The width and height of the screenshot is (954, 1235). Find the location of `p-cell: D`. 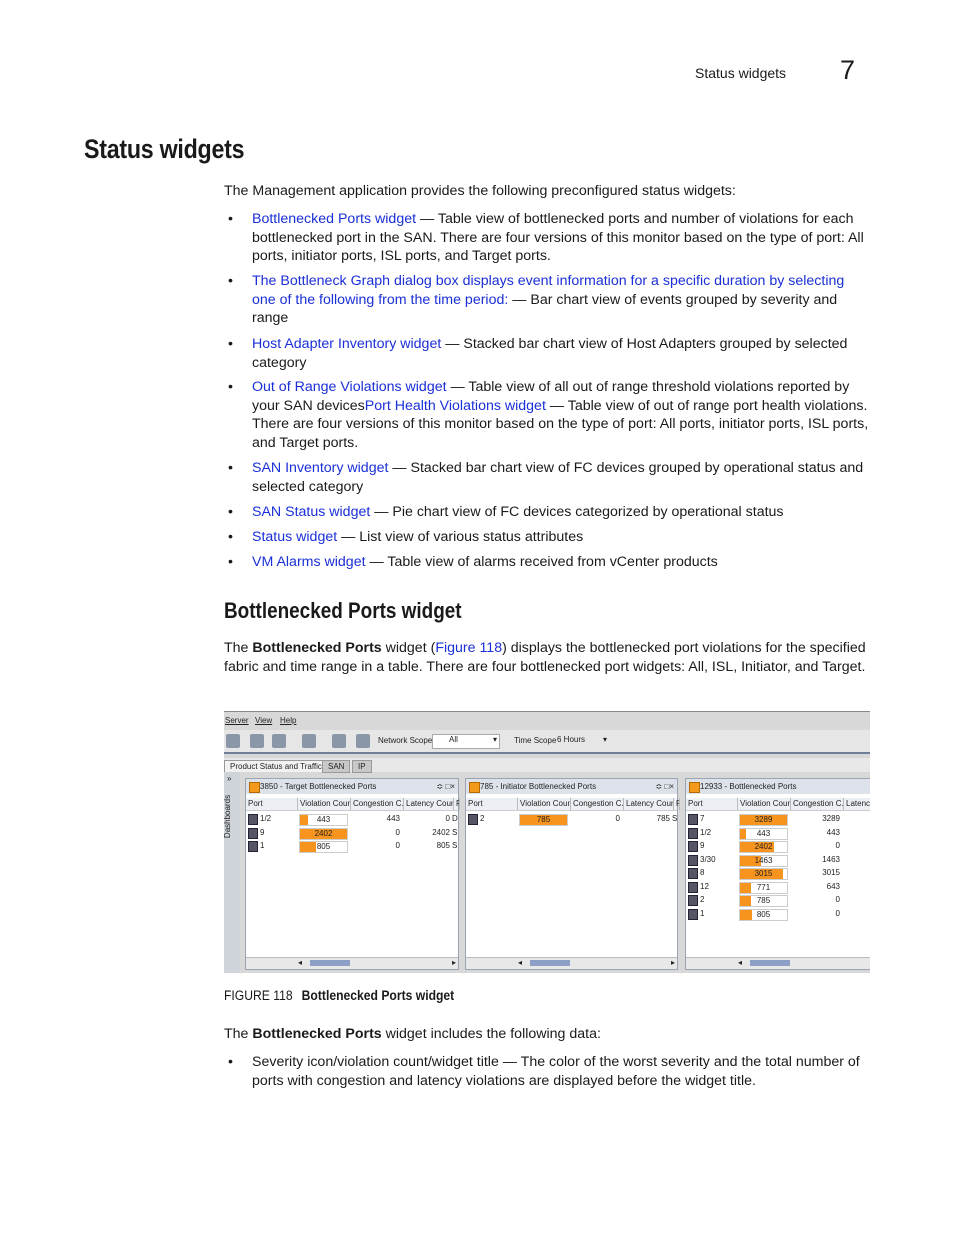

p-cell: D is located at coordinates (455, 818).